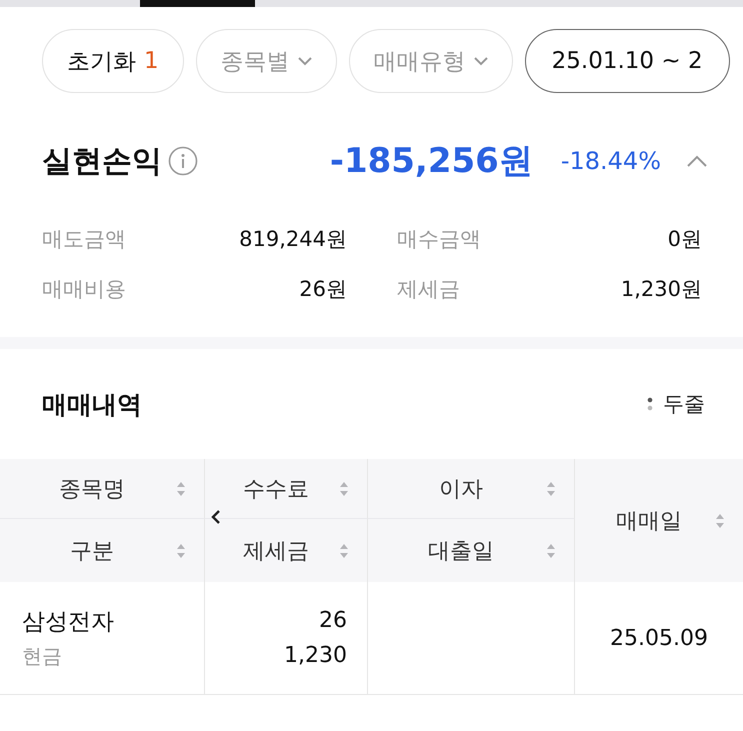 This screenshot has height=731, width=743. I want to click on column-header: 종목명, so click(102, 489).